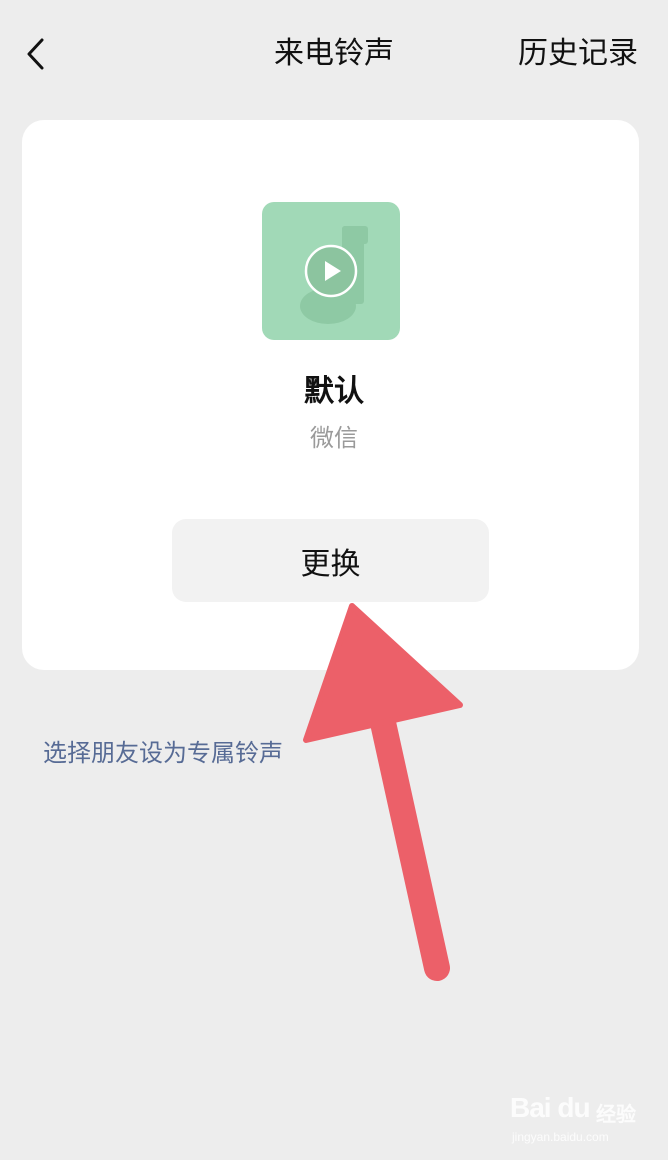  Describe the element at coordinates (560, 1137) in the screenshot. I see `watermark-url: jingyan.baidu.com` at that location.